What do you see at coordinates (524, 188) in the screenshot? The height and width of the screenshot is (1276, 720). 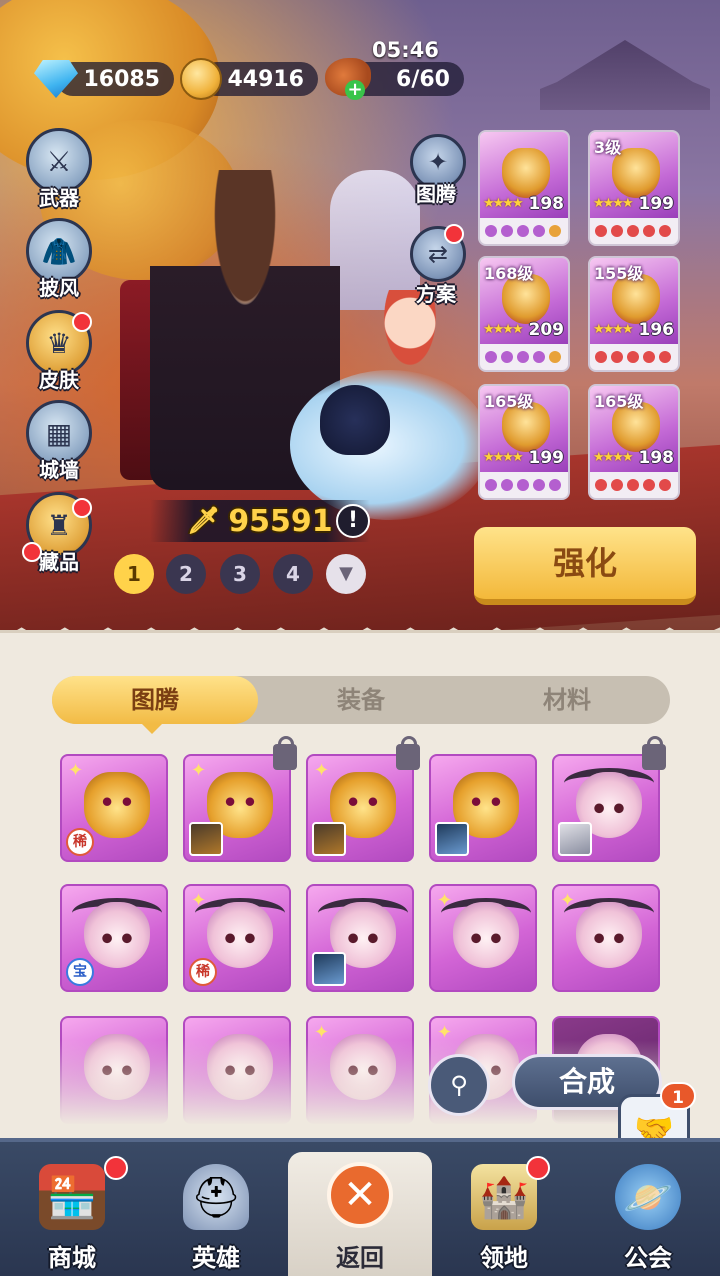 I see `equipment-slot: ★★★★ 198` at bounding box center [524, 188].